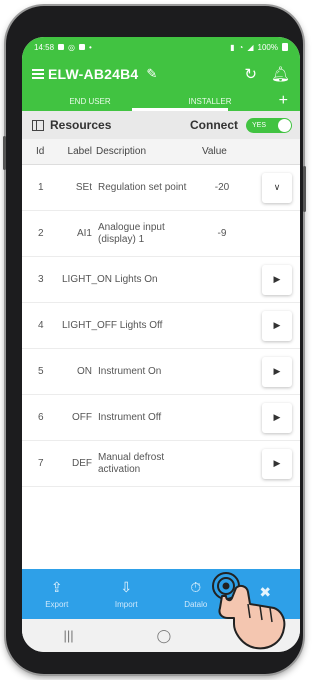 This screenshot has height=680, width=320. What do you see at coordinates (40, 151) in the screenshot?
I see `header-id: Id` at bounding box center [40, 151].